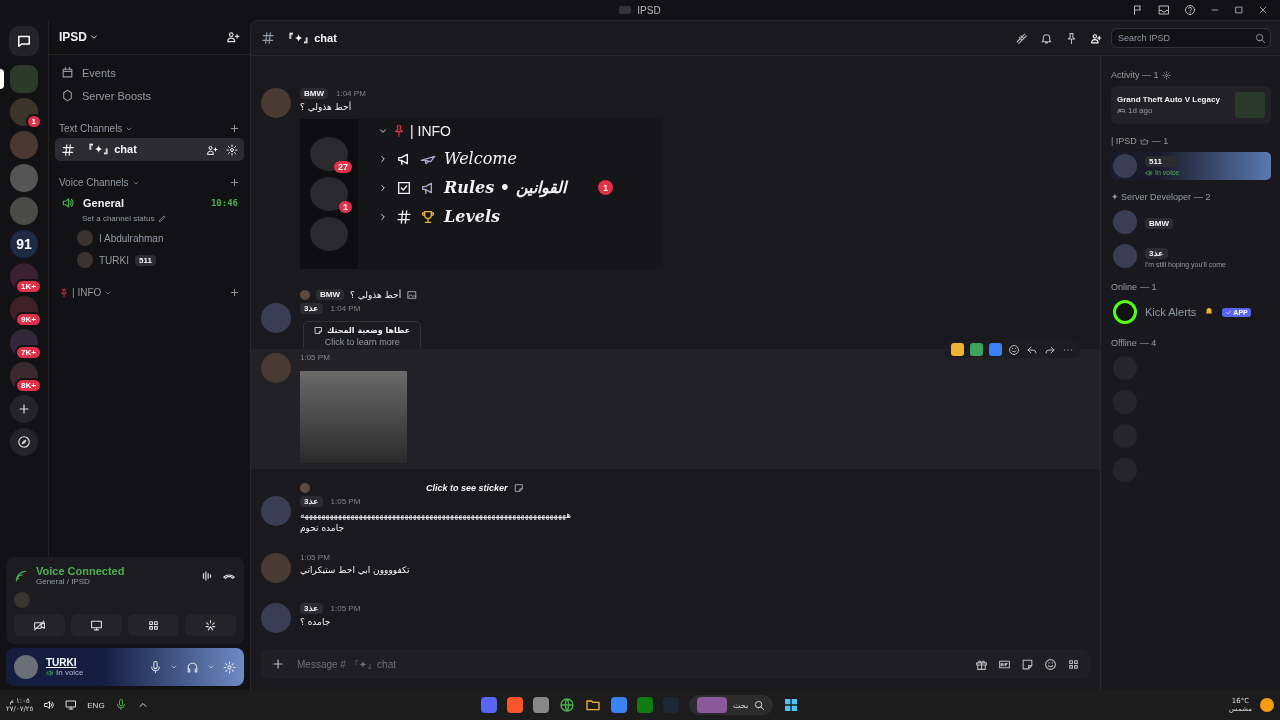 This screenshot has width=1280, height=720. What do you see at coordinates (149, 149) in the screenshot?
I see `channel-item: 『✦』chat` at bounding box center [149, 149].